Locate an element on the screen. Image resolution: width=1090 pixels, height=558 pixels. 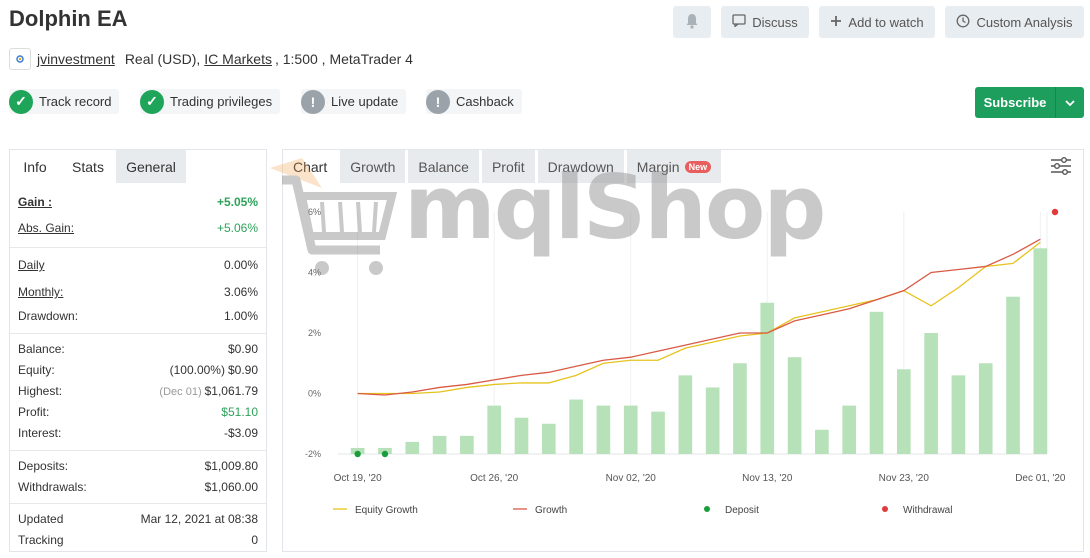
account-type: Real (USD), is located at coordinates (162, 59).